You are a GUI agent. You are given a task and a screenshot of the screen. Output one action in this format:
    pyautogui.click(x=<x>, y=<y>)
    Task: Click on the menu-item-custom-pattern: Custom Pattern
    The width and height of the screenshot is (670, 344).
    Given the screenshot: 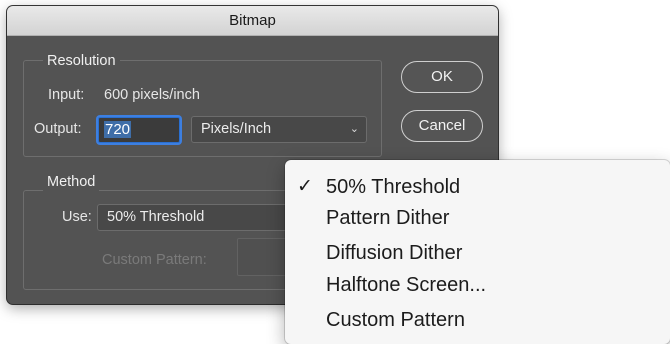 What is the action you would take?
    pyautogui.click(x=477, y=320)
    